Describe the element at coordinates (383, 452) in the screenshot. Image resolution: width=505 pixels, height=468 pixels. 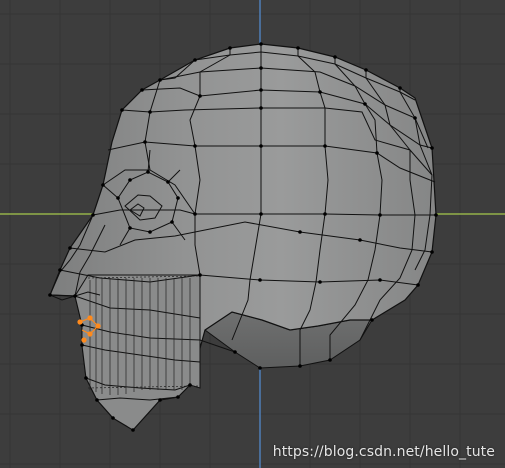
I see `watermark-text: https://blog.csdn.net/hello_tute` at that location.